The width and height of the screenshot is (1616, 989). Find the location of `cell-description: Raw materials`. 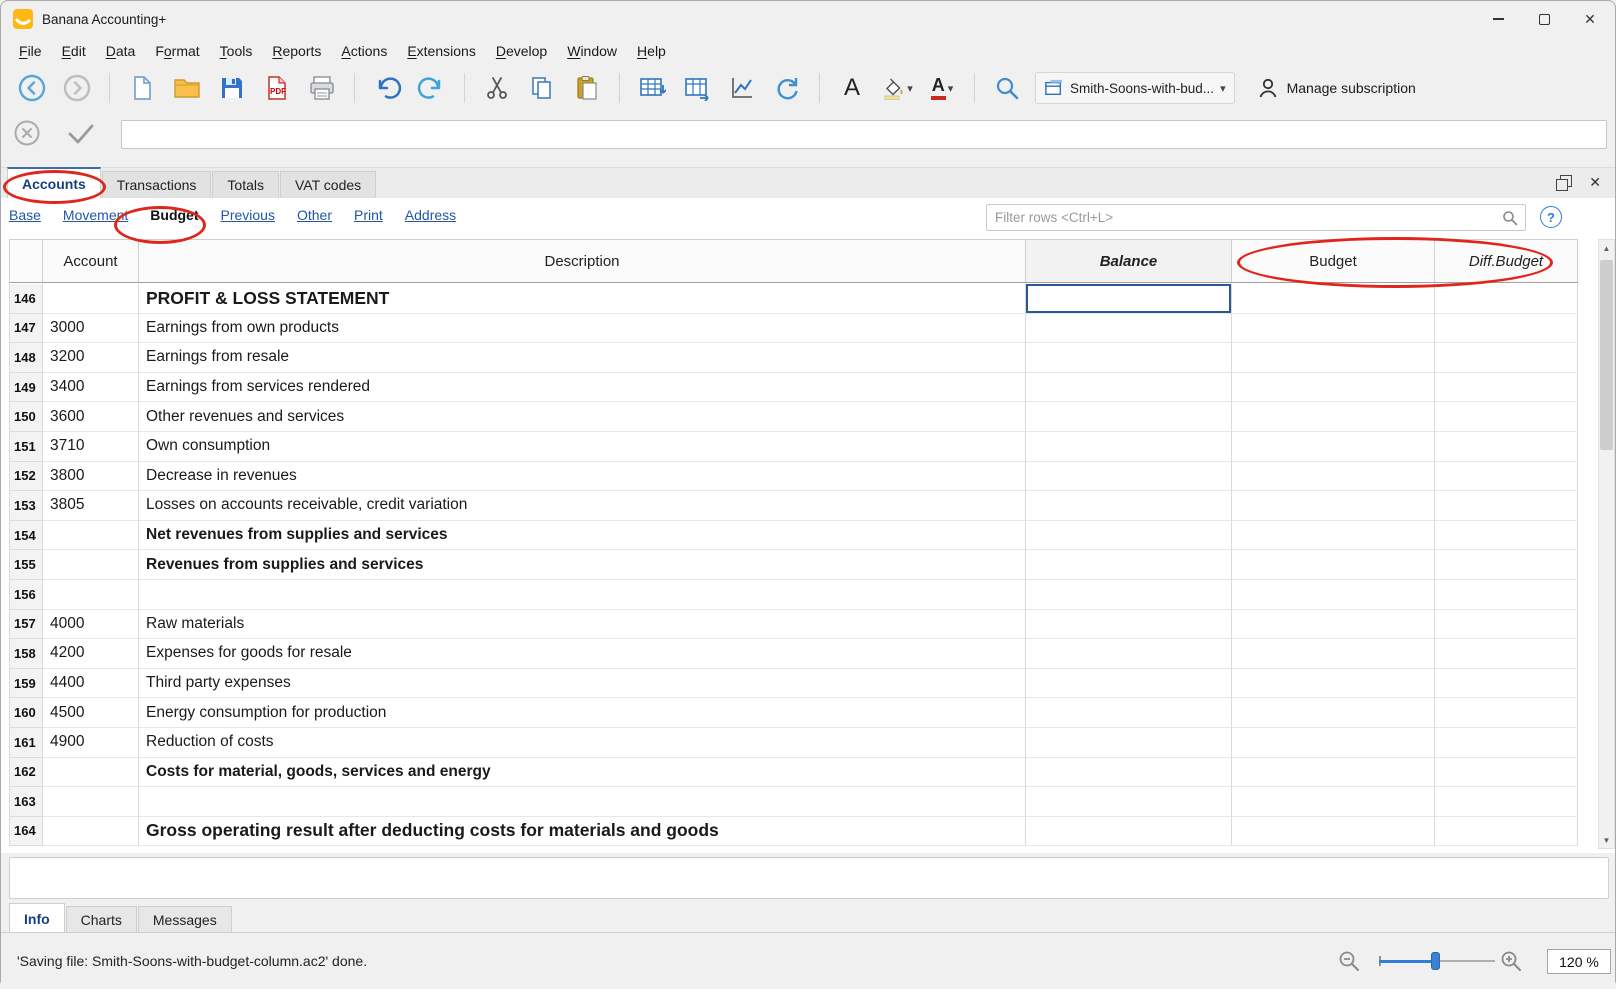

cell-description: Raw materials is located at coordinates (581, 624).